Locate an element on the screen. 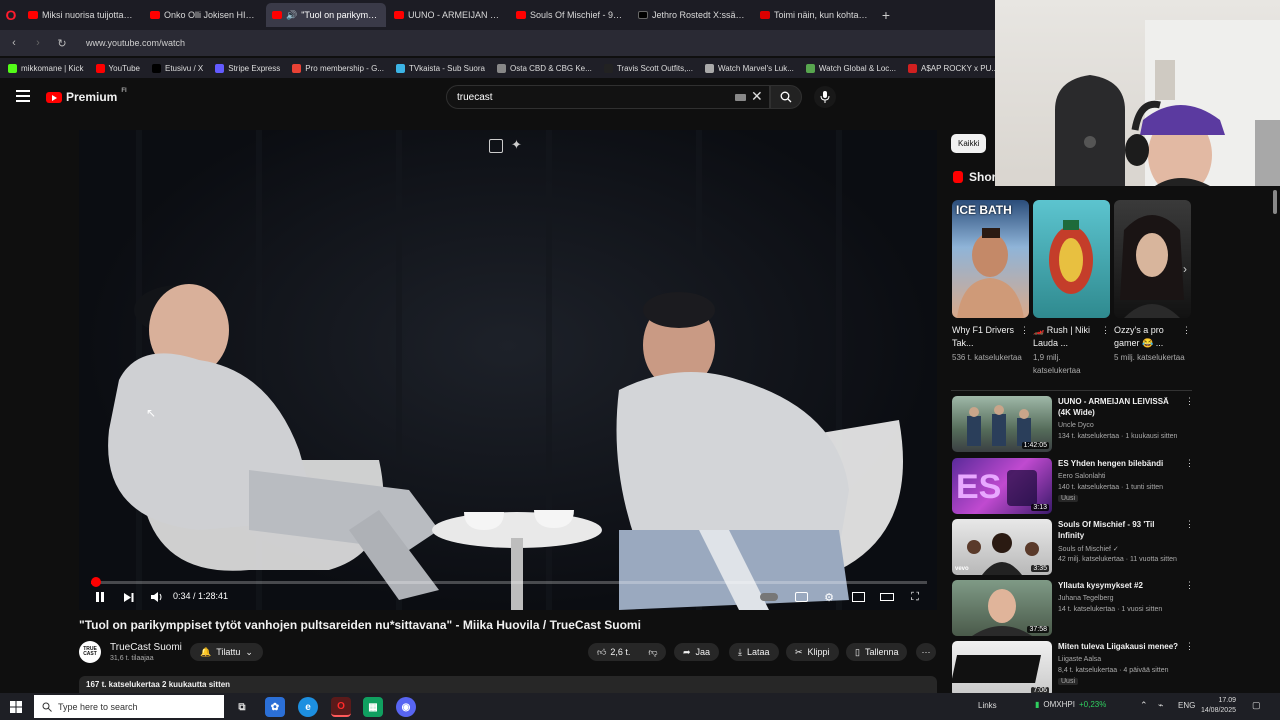 The height and width of the screenshot is (720, 1280). subscribed-button: 🔔 Tilattu ⌄ is located at coordinates (226, 652).